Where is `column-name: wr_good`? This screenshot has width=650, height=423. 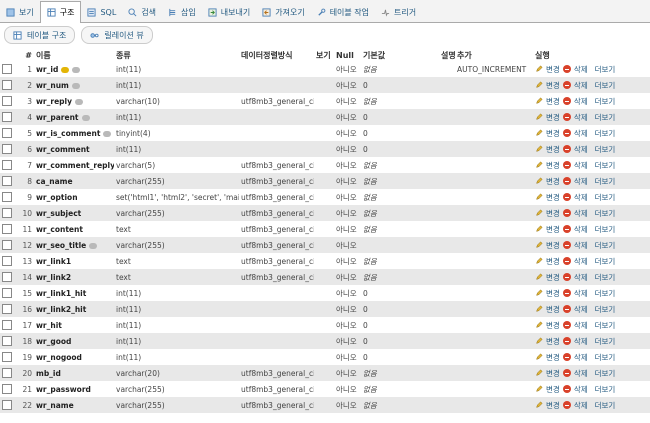 column-name: wr_good is located at coordinates (53, 341).